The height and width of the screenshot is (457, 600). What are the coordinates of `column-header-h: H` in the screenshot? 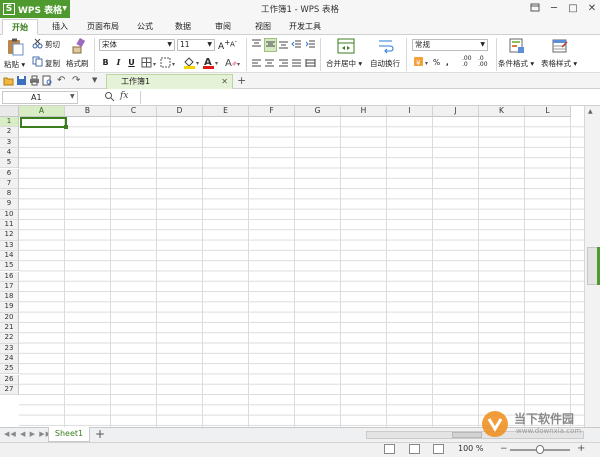 It's located at (364, 111).